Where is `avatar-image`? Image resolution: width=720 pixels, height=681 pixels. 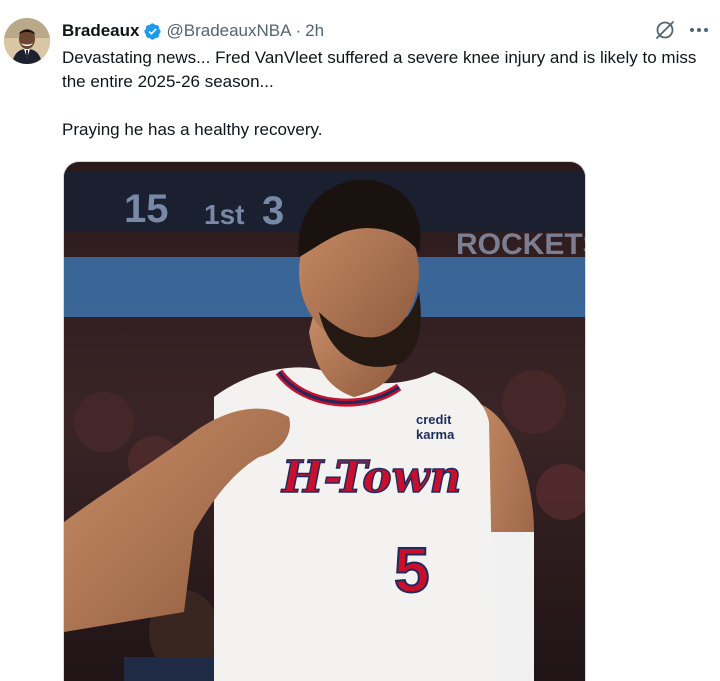 avatar-image is located at coordinates (27, 41).